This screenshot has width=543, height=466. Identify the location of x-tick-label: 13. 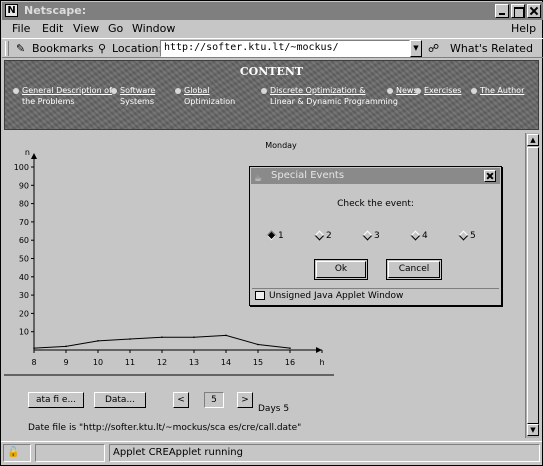
(194, 362).